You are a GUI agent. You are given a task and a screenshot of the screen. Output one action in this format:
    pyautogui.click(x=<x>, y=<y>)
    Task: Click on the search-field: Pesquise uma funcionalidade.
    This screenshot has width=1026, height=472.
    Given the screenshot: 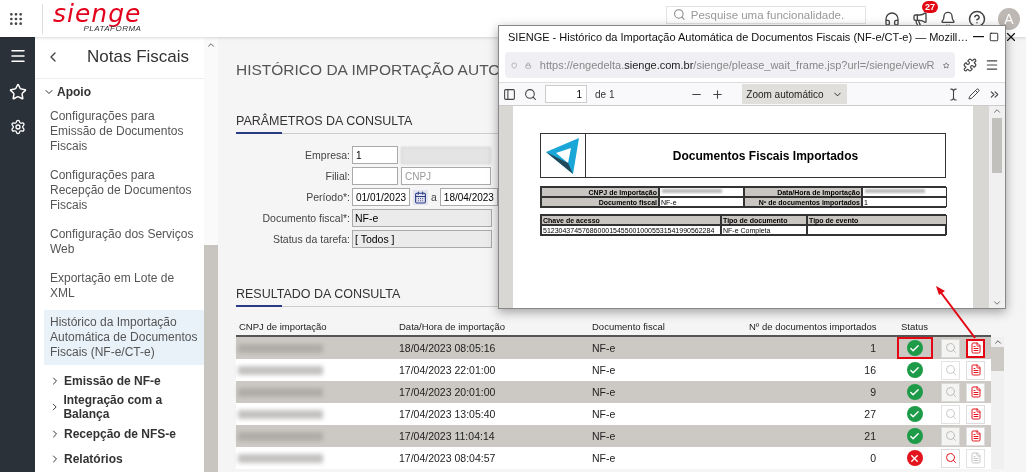 What is the action you would take?
    pyautogui.click(x=766, y=14)
    